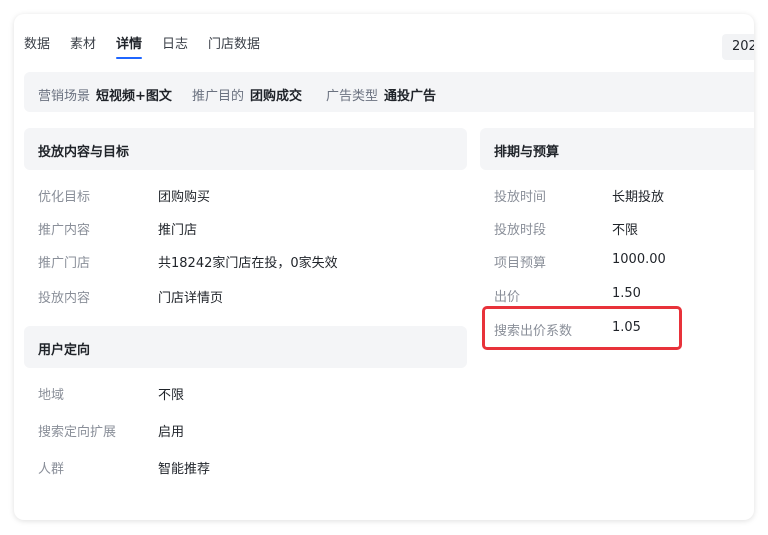 The image size is (768, 535). What do you see at coordinates (582, 328) in the screenshot?
I see `highlight-annotation-box` at bounding box center [582, 328].